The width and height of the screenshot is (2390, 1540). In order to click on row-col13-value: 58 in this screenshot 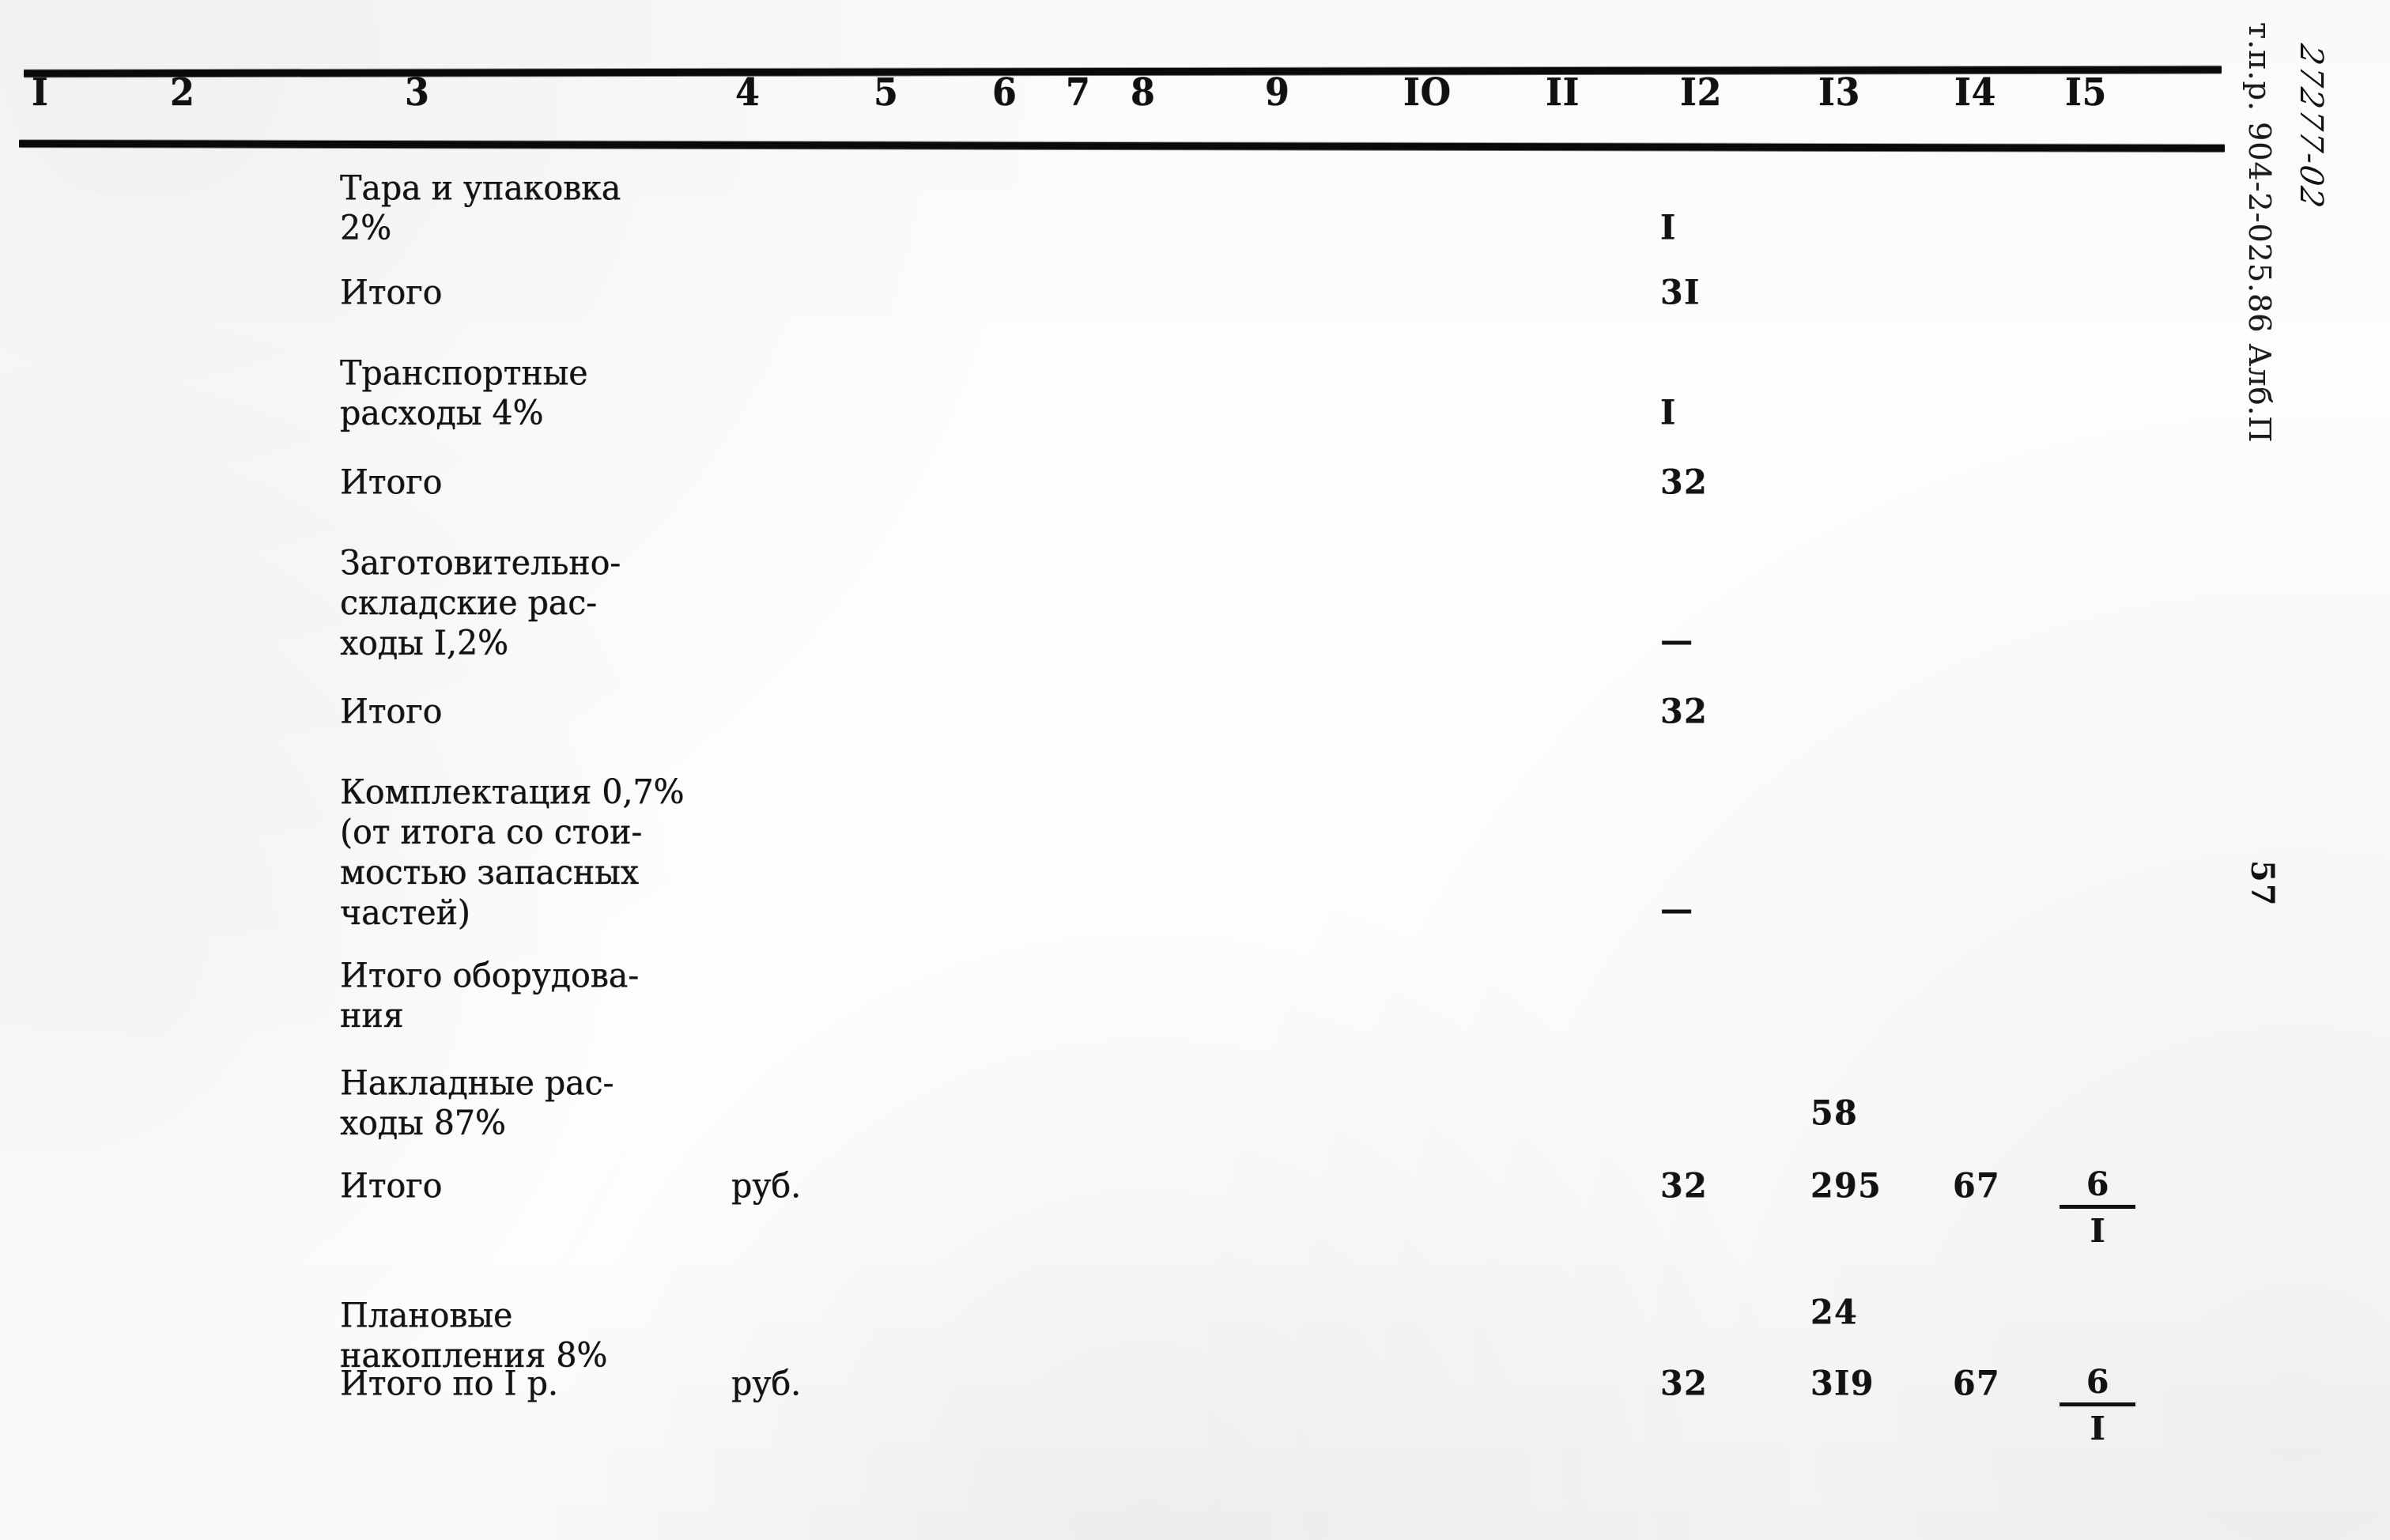, I will do `click(1834, 1113)`.